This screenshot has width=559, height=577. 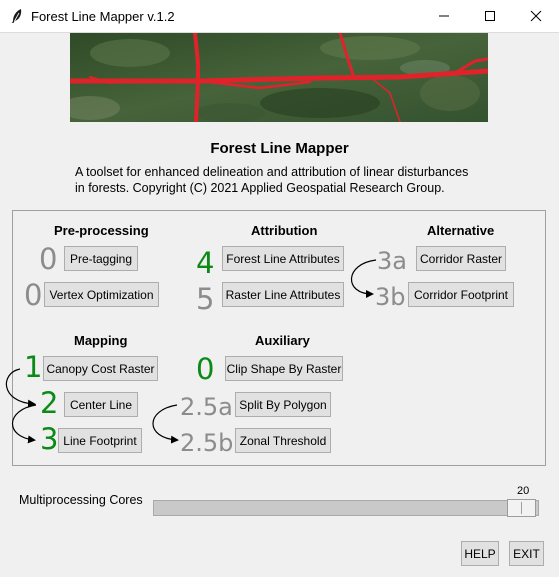 I want to click on auxiliary-title: Auxiliary, so click(x=282, y=340).